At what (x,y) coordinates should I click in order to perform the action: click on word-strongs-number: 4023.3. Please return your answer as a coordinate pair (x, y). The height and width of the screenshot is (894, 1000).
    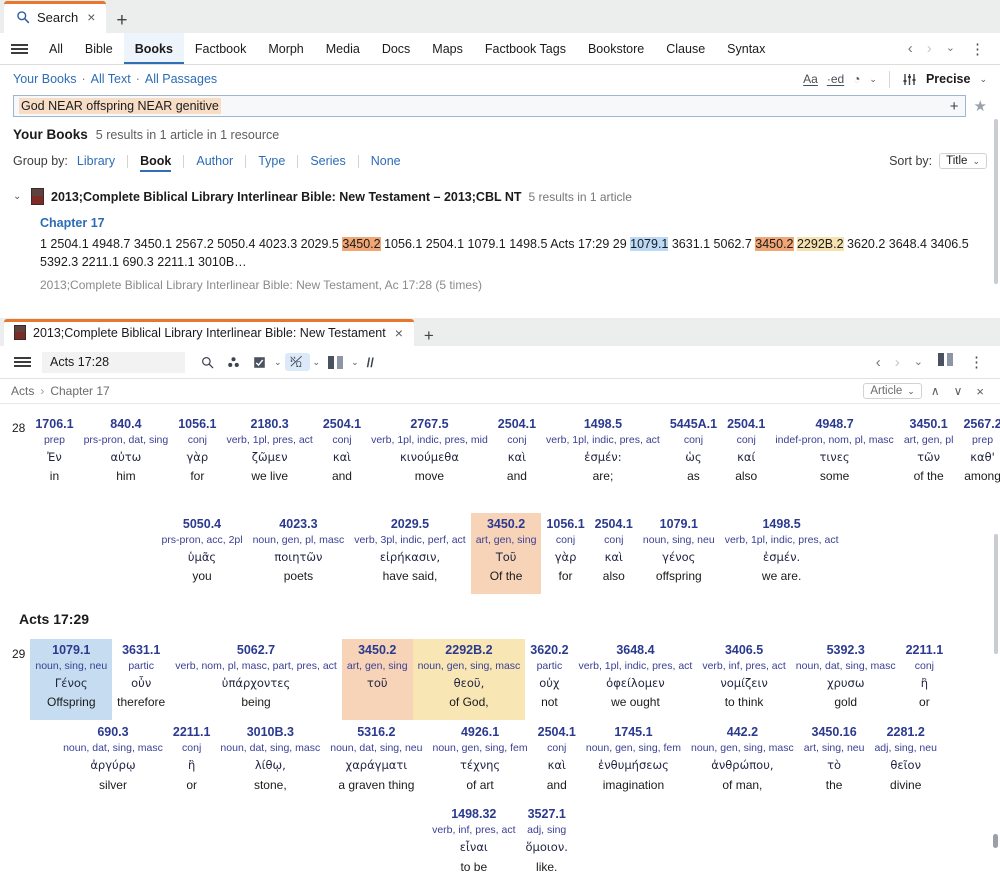
    Looking at the image, I should click on (299, 524).